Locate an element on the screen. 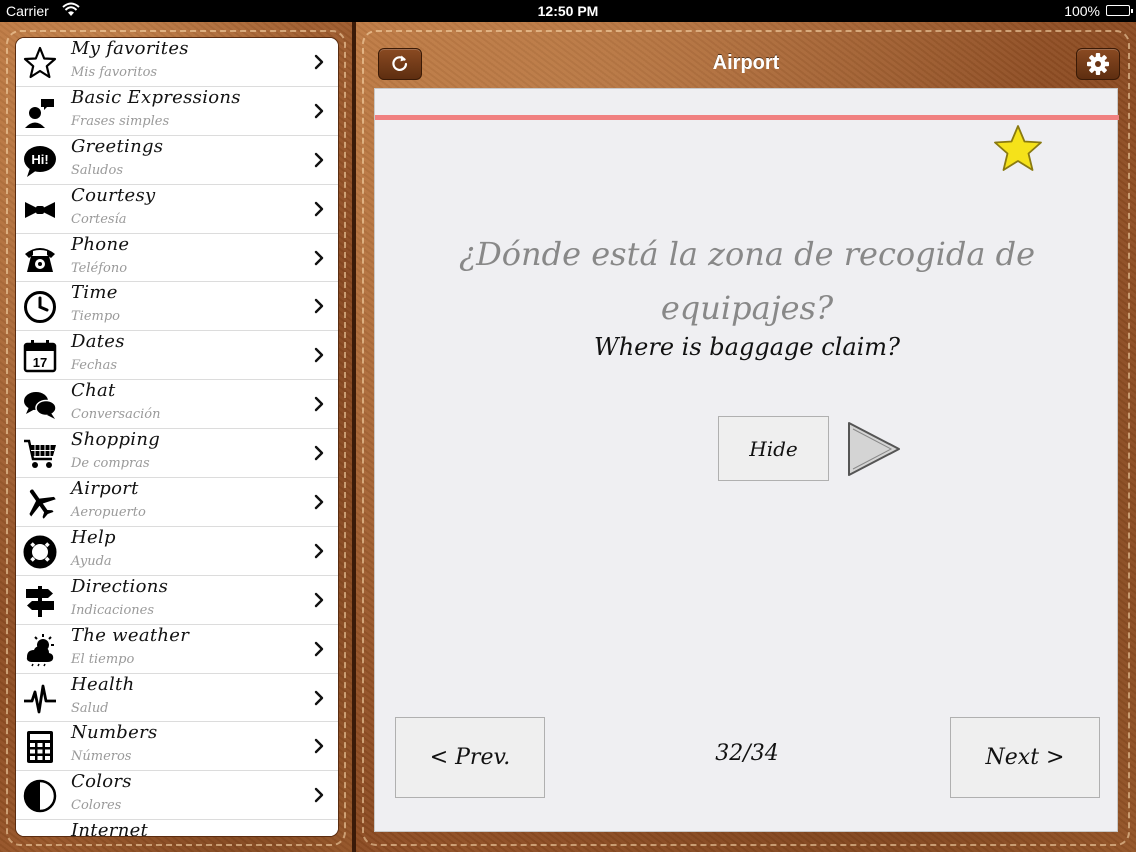 This screenshot has height=852, width=1136. star-outline-icon is located at coordinates (40, 63).